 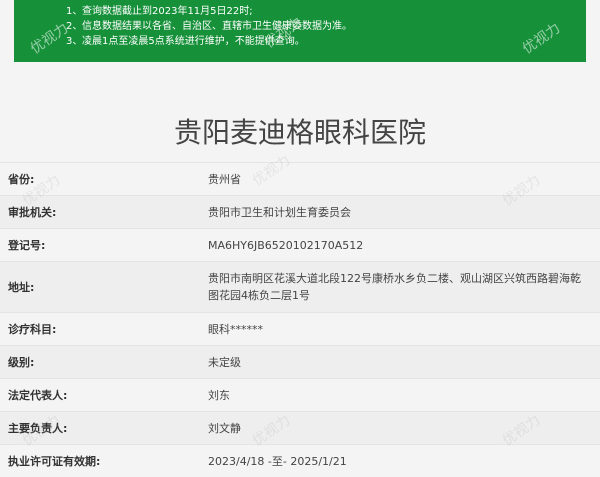 What do you see at coordinates (219, 395) in the screenshot?
I see `row-value: 刘东` at bounding box center [219, 395].